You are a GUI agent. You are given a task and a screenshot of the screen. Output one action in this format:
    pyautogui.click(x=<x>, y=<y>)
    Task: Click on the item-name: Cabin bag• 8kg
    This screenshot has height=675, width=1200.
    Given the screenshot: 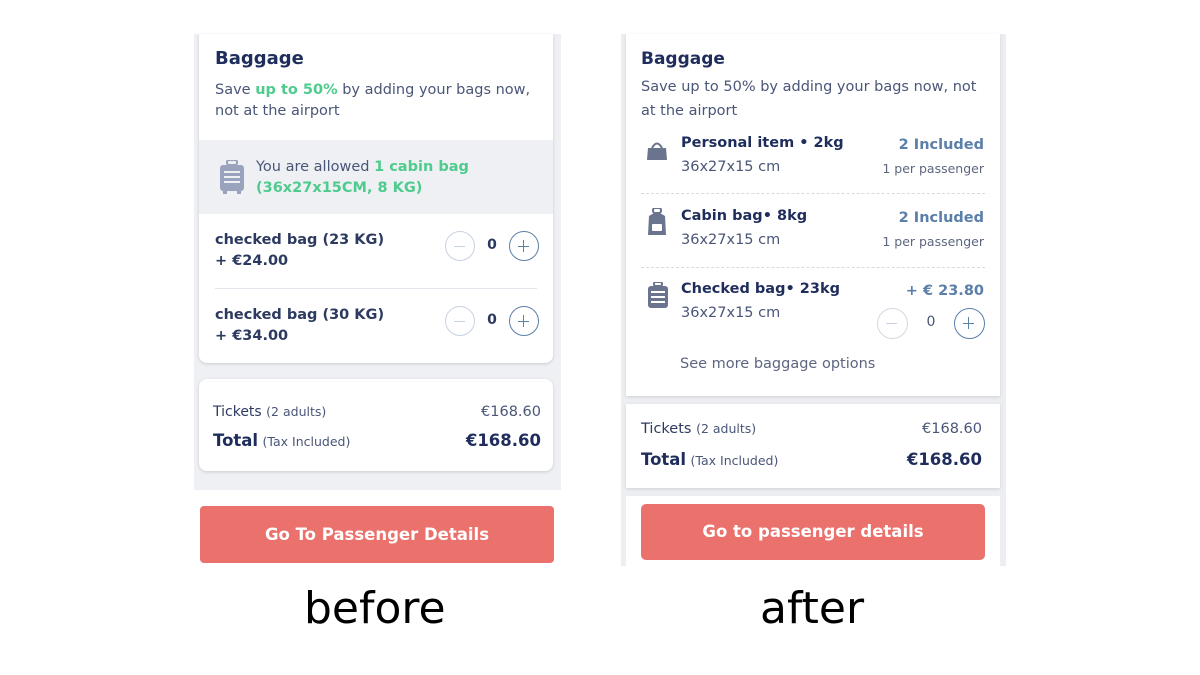 What is the action you would take?
    pyautogui.click(x=744, y=216)
    